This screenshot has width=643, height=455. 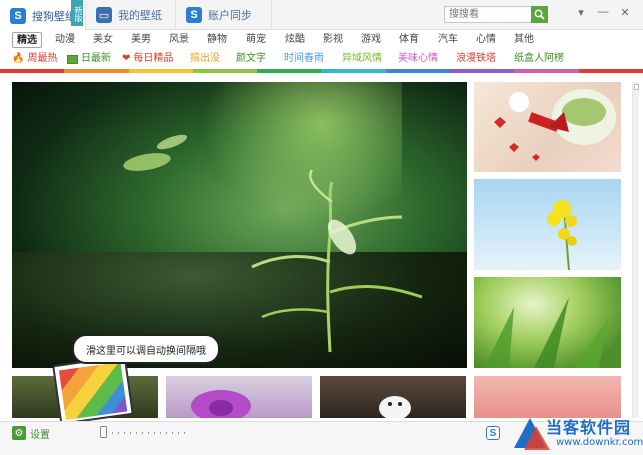 What do you see at coordinates (104, 15) in the screenshot?
I see `monitor-icon: ▭` at bounding box center [104, 15].